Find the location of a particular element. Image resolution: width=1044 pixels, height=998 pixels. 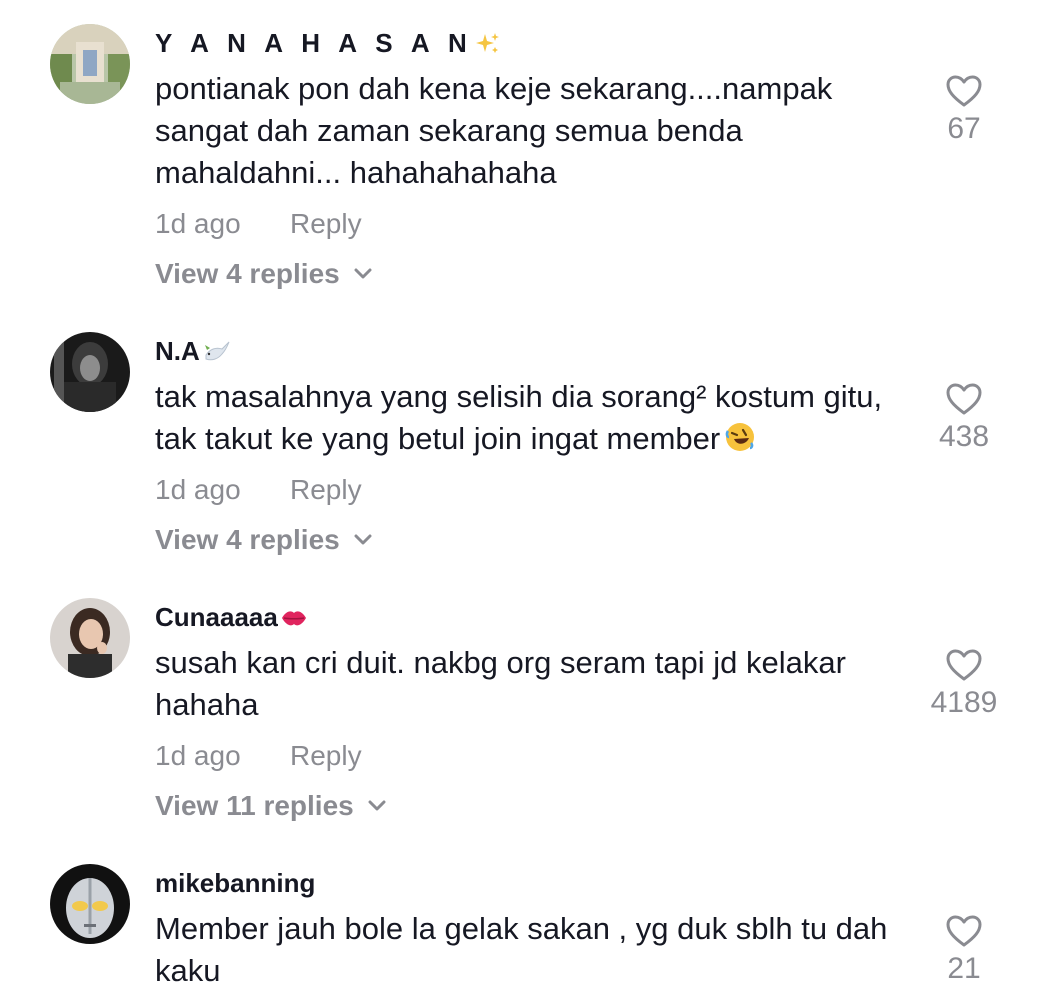

like-count: 21 is located at coordinates (964, 968).